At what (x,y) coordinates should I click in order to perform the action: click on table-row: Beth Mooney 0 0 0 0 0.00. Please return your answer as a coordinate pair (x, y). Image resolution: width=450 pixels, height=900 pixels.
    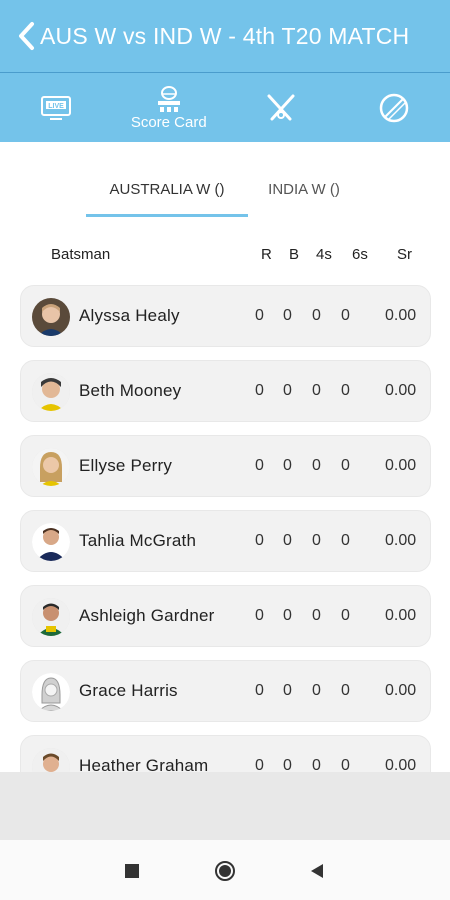
    Looking at the image, I should click on (225, 391).